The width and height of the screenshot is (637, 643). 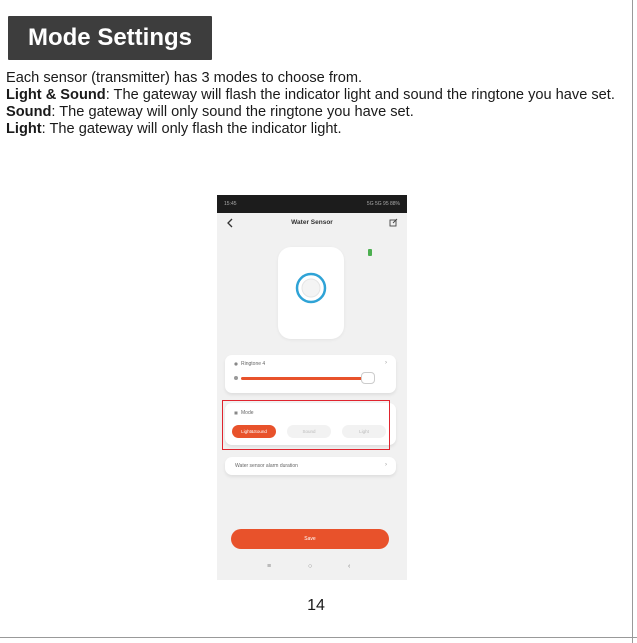 What do you see at coordinates (24, 129) in the screenshot?
I see `mode-name: Light` at bounding box center [24, 129].